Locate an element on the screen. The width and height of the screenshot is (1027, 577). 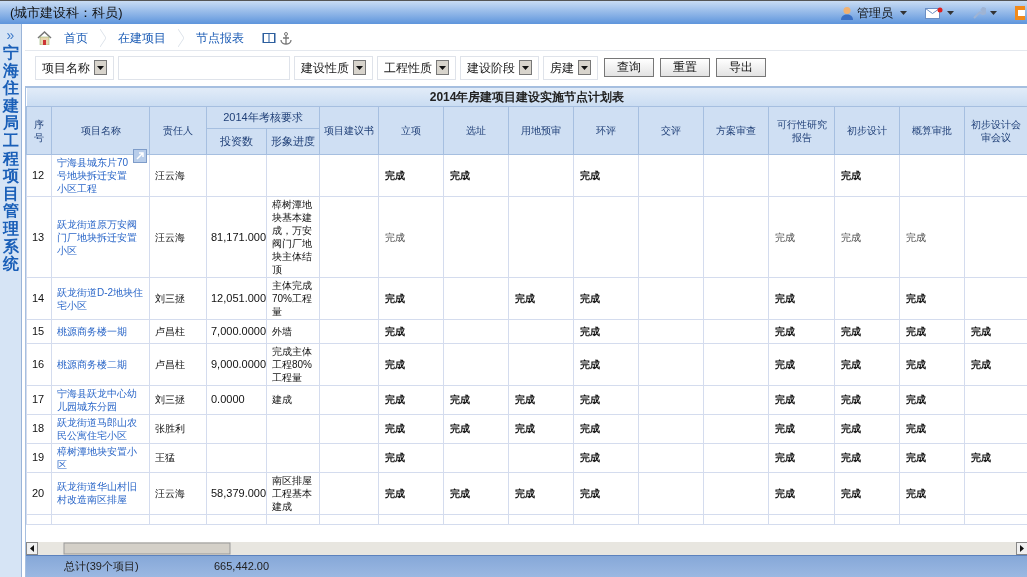
system-title: 宁海住建局工程项目管理系统 is located at coordinates (10, 158).